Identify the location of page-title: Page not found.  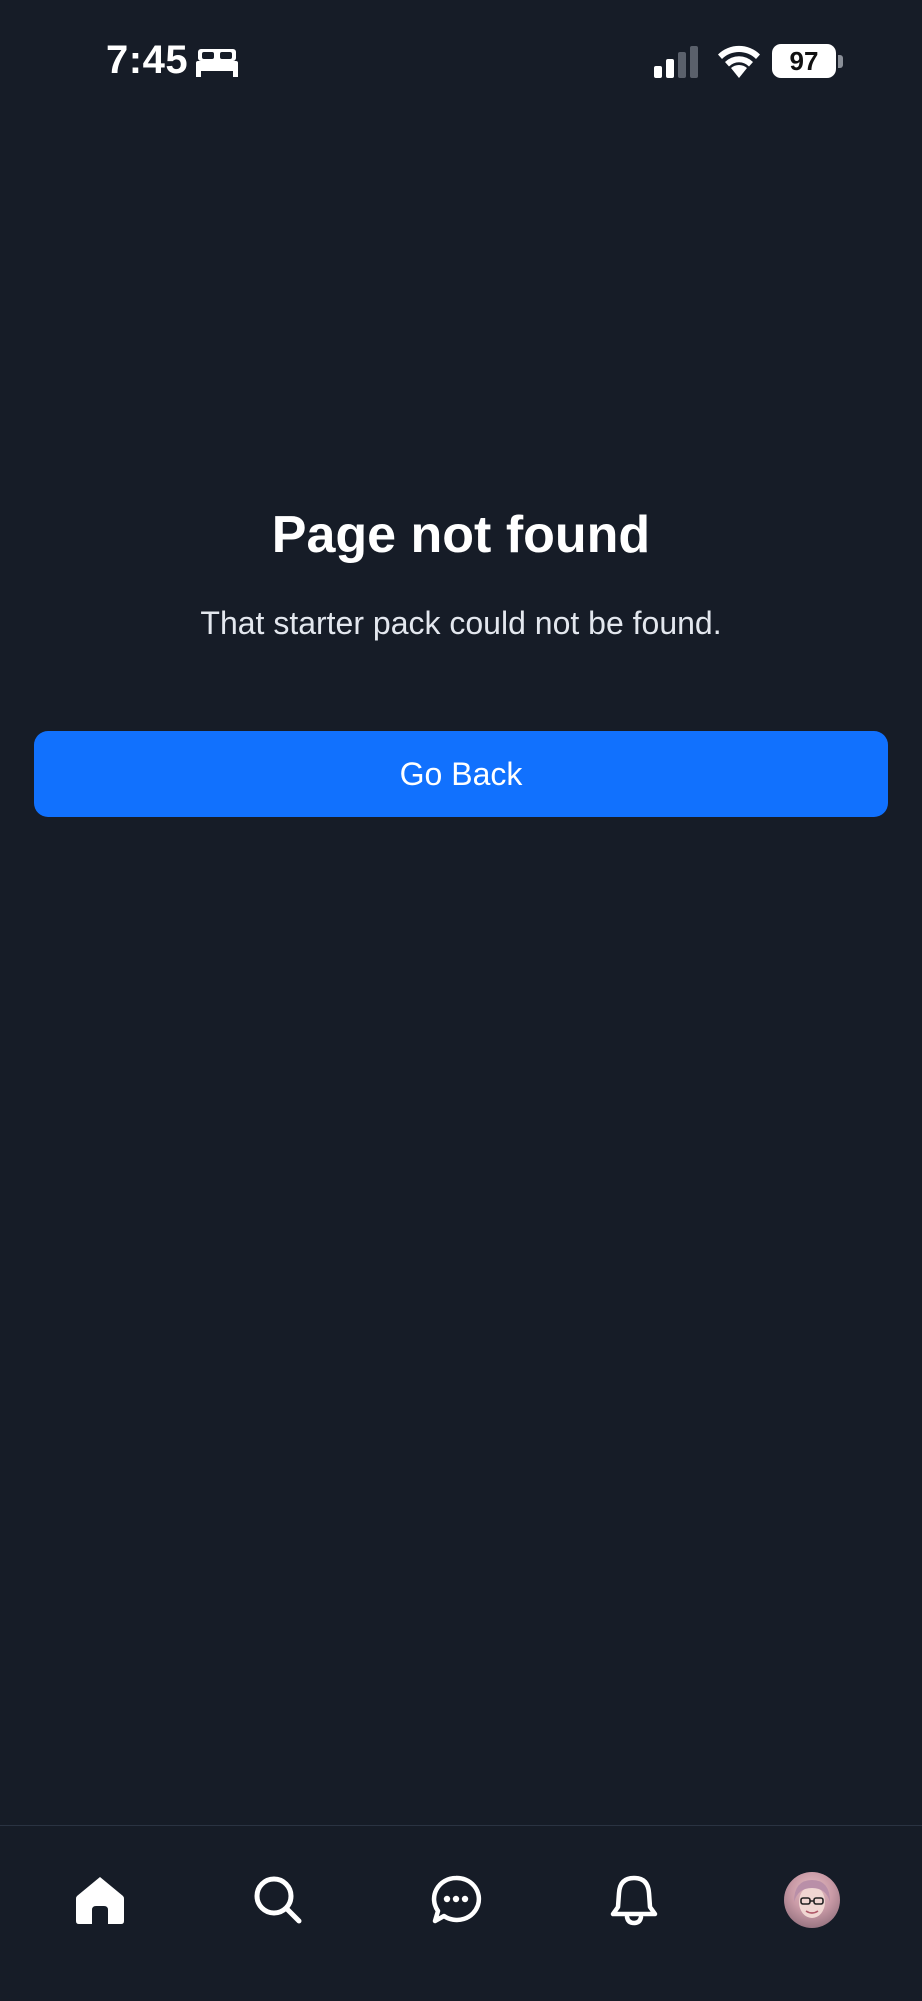
(461, 535).